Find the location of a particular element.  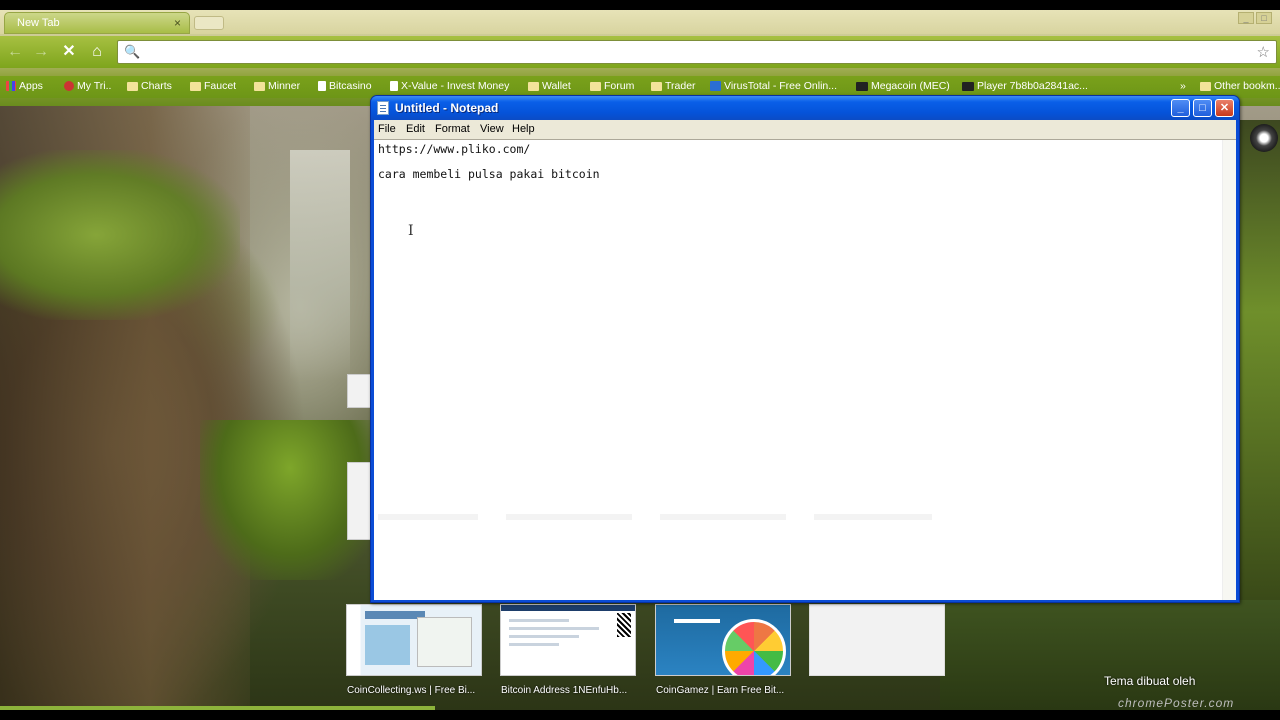

bookmark-item: X-Value - Invest Money is located at coordinates (449, 86).